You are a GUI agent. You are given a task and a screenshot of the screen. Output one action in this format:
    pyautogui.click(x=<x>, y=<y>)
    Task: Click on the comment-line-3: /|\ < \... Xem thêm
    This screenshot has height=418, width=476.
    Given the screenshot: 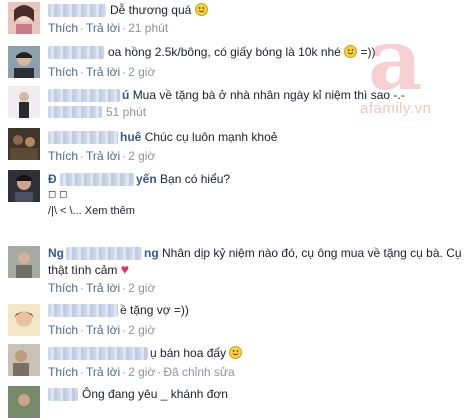 What is the action you would take?
    pyautogui.click(x=91, y=211)
    